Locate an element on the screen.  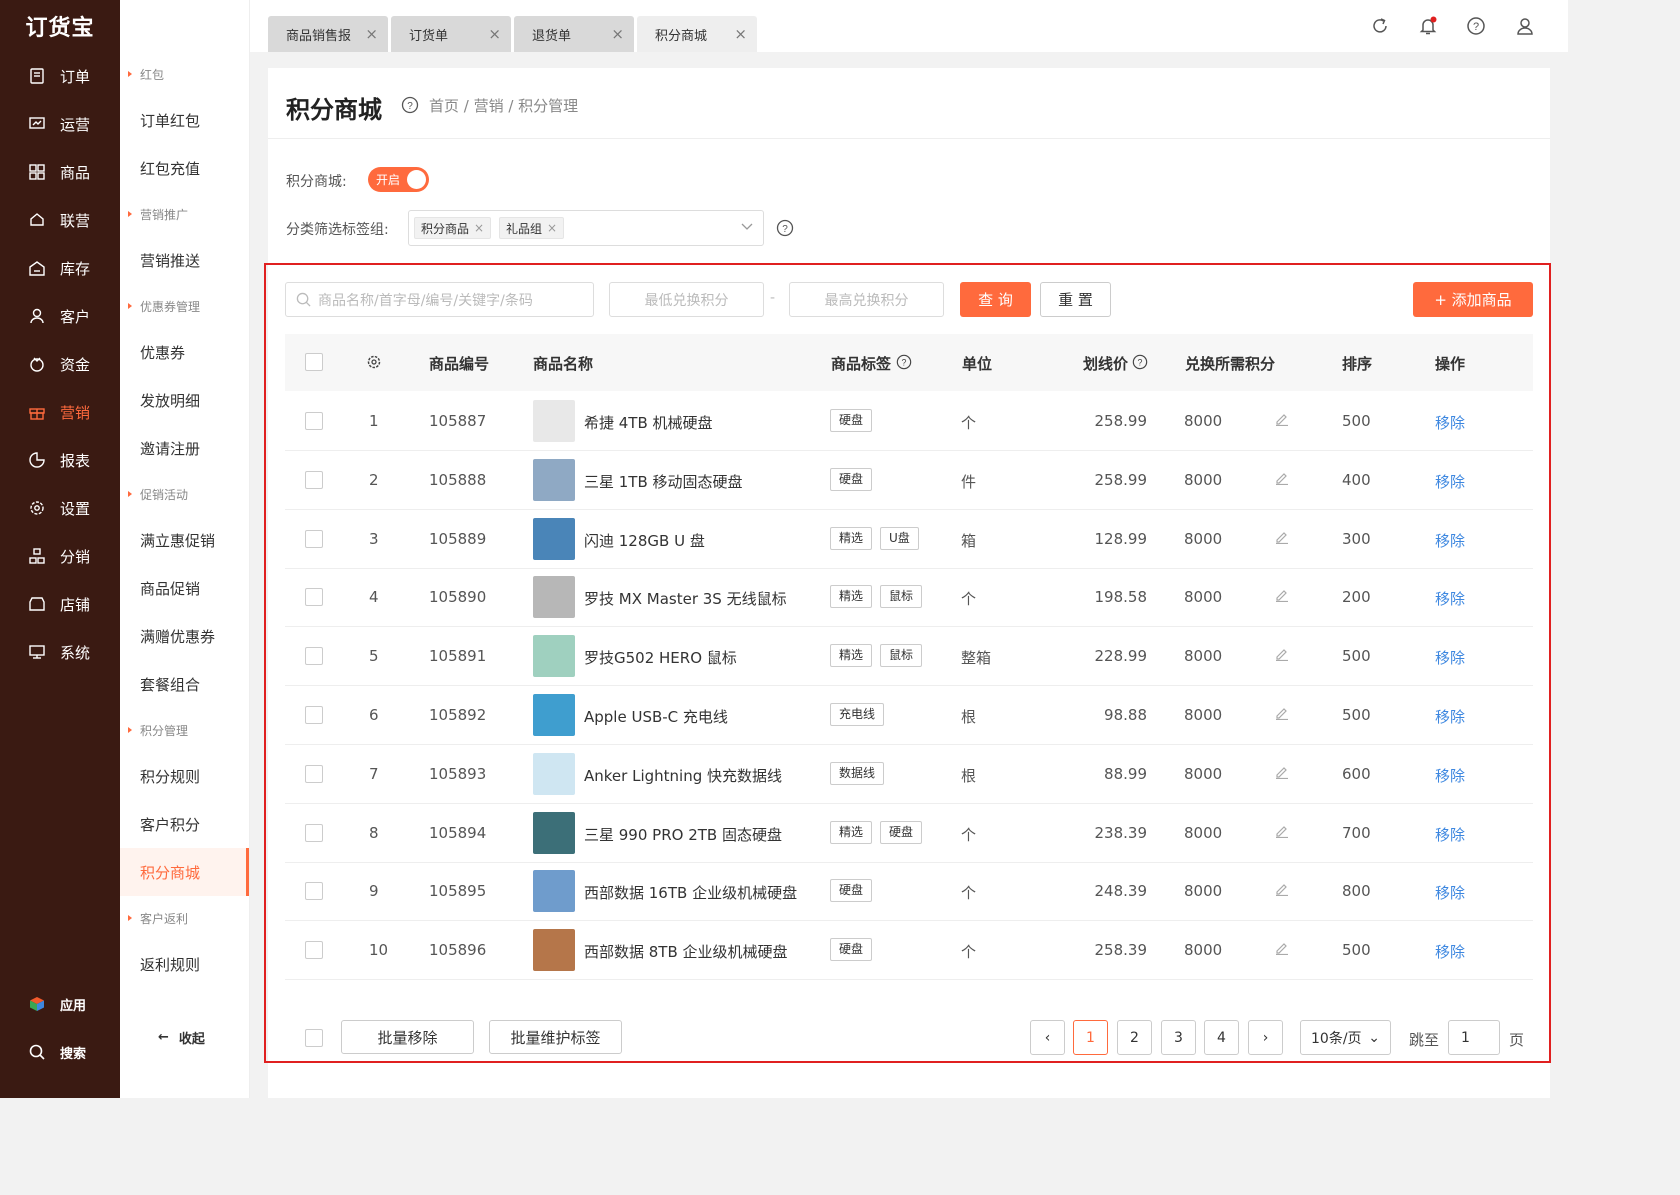
submenu-item: 积分规则 is located at coordinates (184, 776).